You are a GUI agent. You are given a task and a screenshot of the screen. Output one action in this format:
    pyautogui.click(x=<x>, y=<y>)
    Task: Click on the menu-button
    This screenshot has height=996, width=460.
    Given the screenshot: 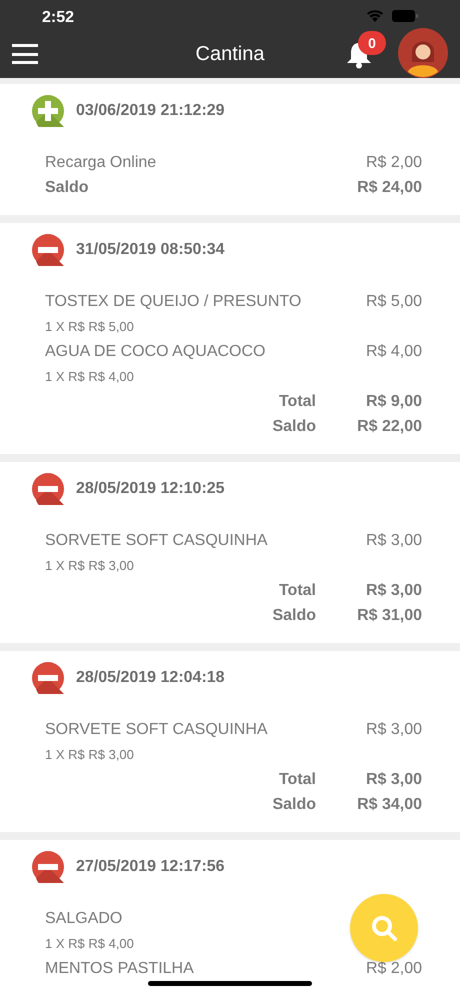 What is the action you would take?
    pyautogui.click(x=25, y=54)
    